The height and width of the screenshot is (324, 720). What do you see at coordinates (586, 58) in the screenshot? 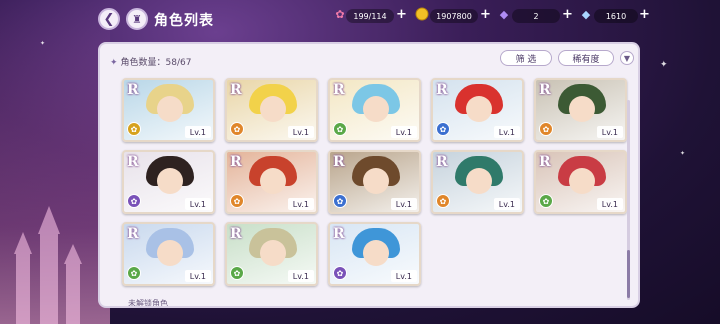
I see `sort-rarity-button: 稀有度` at bounding box center [586, 58].